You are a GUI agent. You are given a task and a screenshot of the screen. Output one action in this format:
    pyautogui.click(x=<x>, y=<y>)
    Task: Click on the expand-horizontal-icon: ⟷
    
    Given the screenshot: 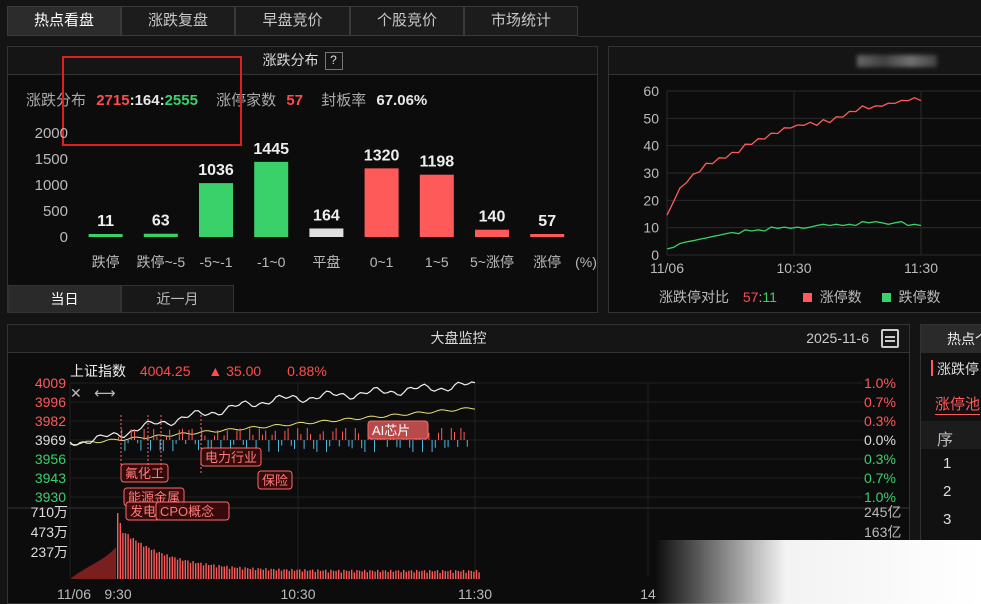 What is the action you would take?
    pyautogui.click(x=105, y=393)
    